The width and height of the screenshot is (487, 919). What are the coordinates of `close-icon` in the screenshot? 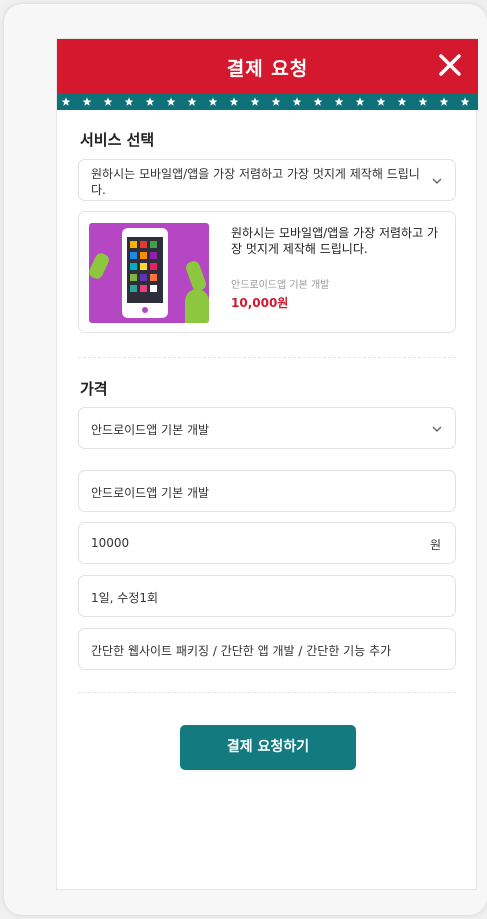 It's located at (450, 65).